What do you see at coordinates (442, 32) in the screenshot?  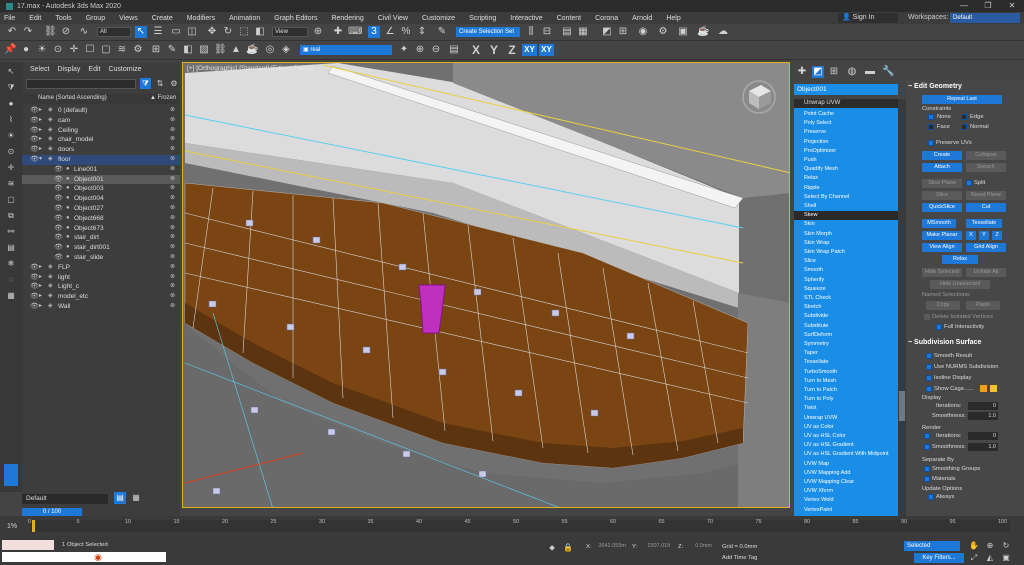 I see `edit-named-selection-icon: ✎` at bounding box center [442, 32].